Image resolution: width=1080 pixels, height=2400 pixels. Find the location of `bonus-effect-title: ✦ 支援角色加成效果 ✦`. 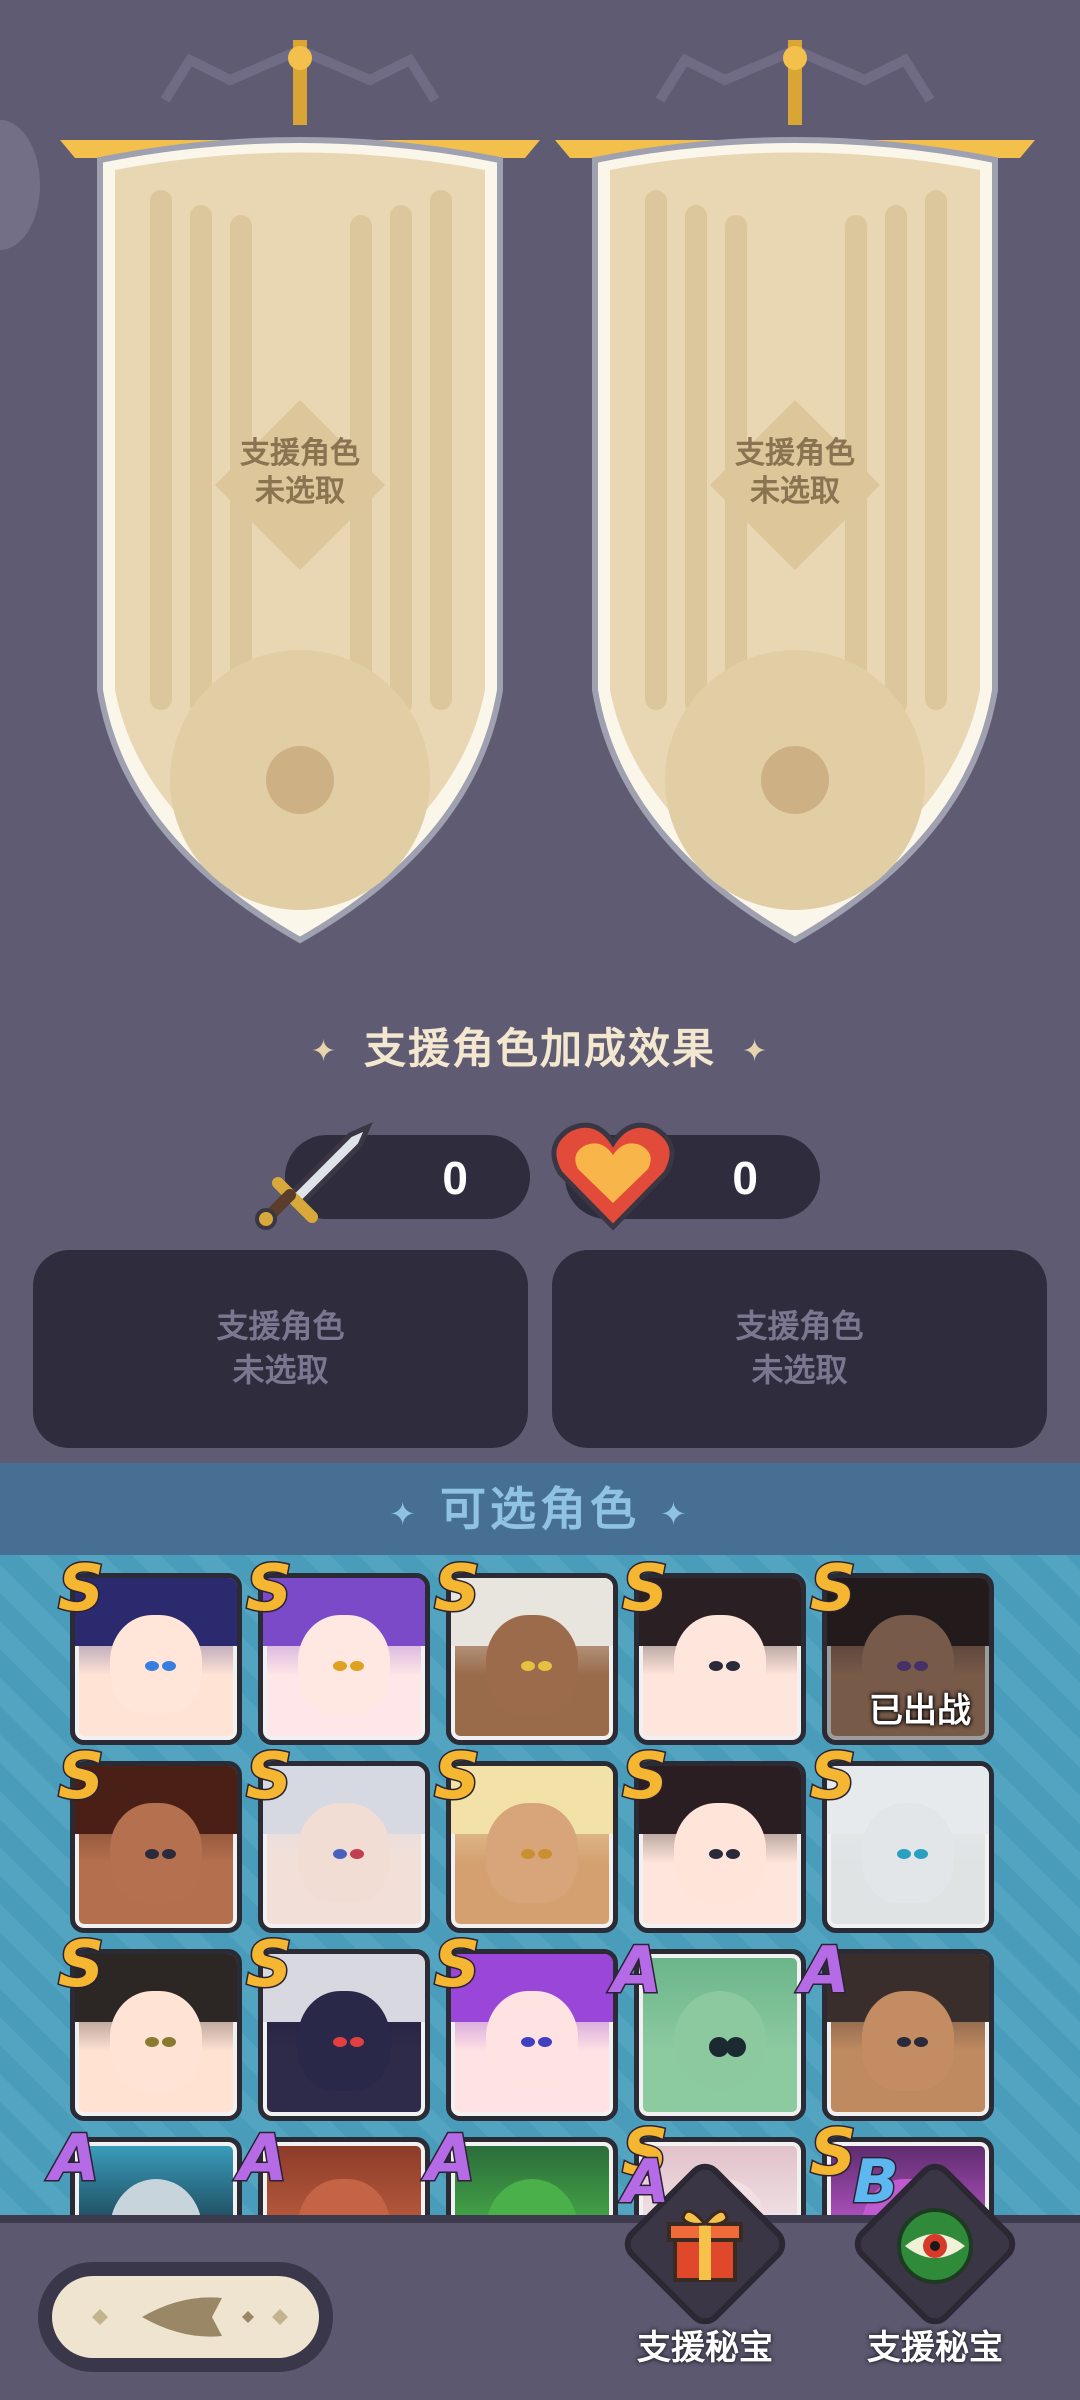

bonus-effect-title: ✦ 支援角色加成效果 ✦ is located at coordinates (540, 1045).